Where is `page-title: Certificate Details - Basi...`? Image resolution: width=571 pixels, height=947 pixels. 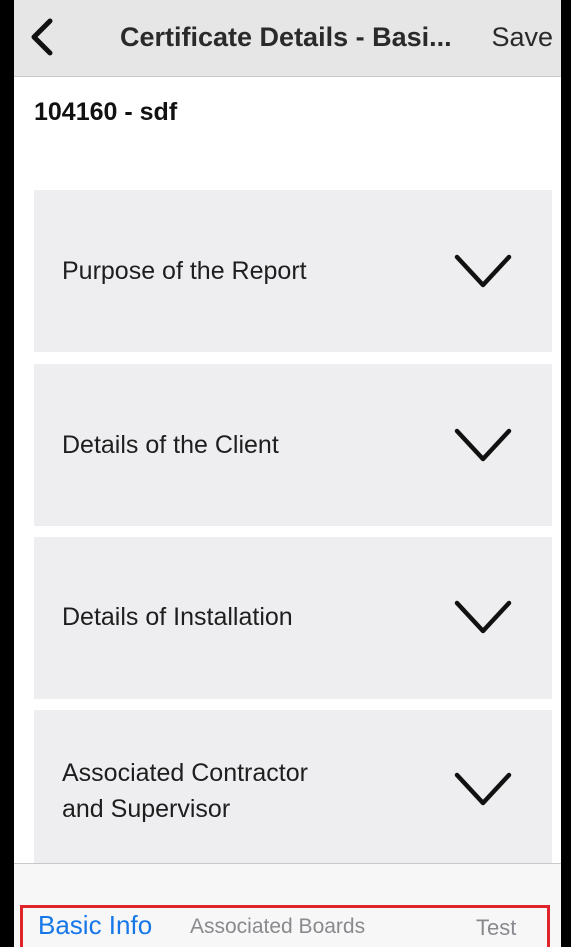
page-title: Certificate Details - Basi... is located at coordinates (286, 37).